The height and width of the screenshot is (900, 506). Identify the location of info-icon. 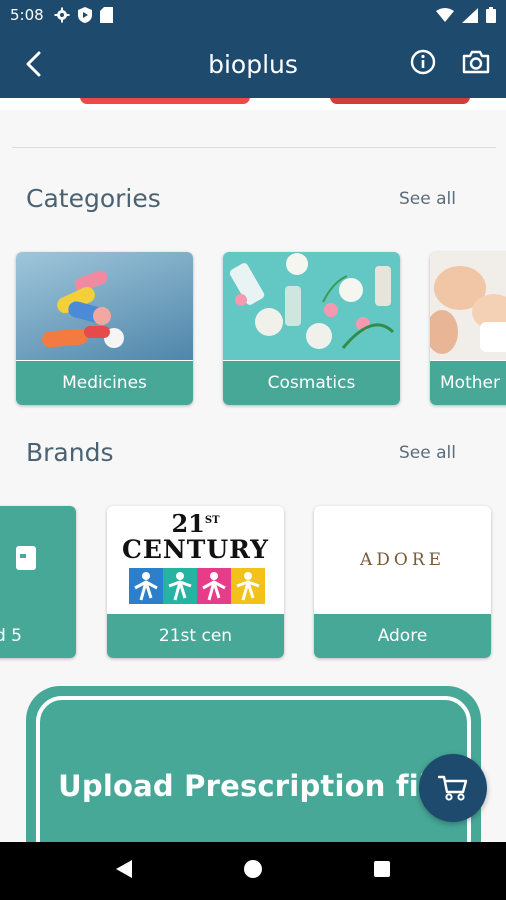
(423, 62).